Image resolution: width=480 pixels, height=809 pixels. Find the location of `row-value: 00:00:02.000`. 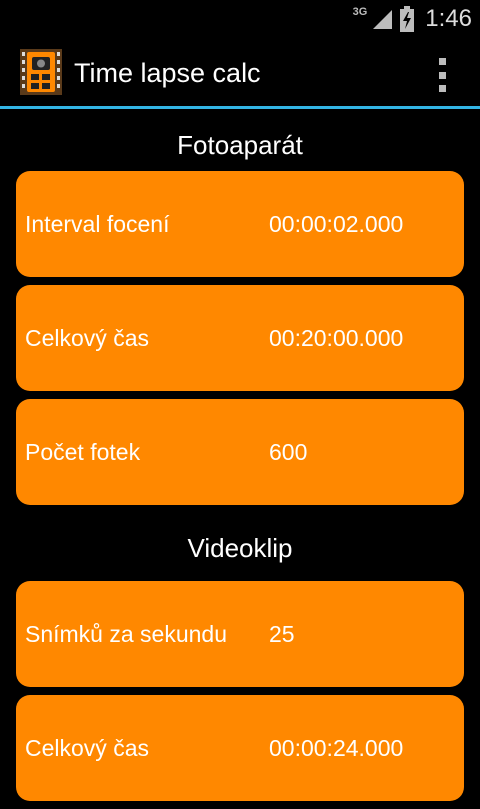

row-value: 00:00:02.000 is located at coordinates (336, 224).